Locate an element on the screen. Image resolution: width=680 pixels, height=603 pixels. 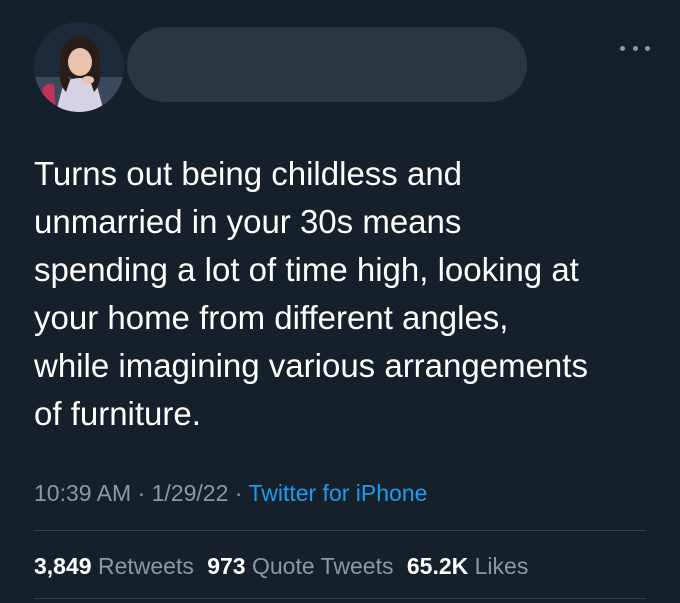
tweet-meta: 10:39 AM · 1/29/22 · Twitter for iPhone is located at coordinates (230, 493).